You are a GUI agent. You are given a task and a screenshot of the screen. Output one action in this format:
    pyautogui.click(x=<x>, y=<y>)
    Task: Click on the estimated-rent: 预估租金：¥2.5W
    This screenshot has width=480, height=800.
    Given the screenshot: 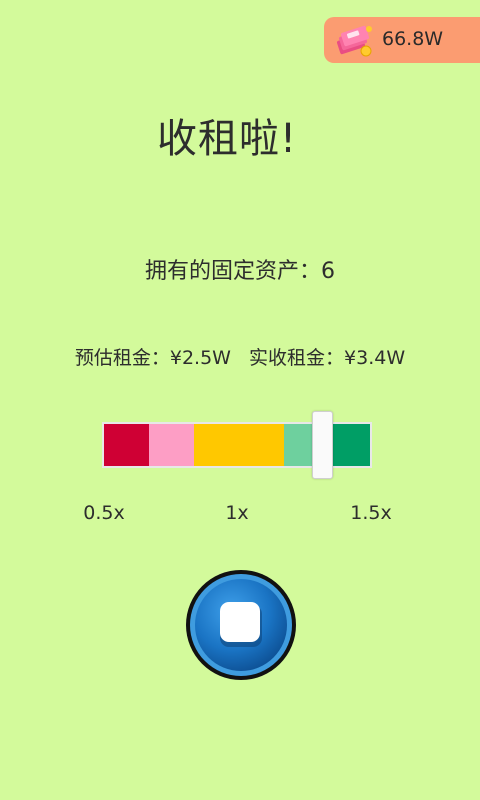 What is the action you would take?
    pyautogui.click(x=153, y=358)
    